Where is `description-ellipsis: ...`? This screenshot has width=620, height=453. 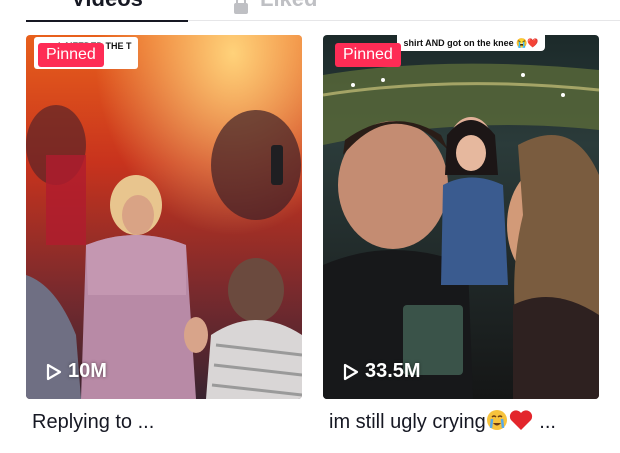 description-ellipsis: ... is located at coordinates (547, 422).